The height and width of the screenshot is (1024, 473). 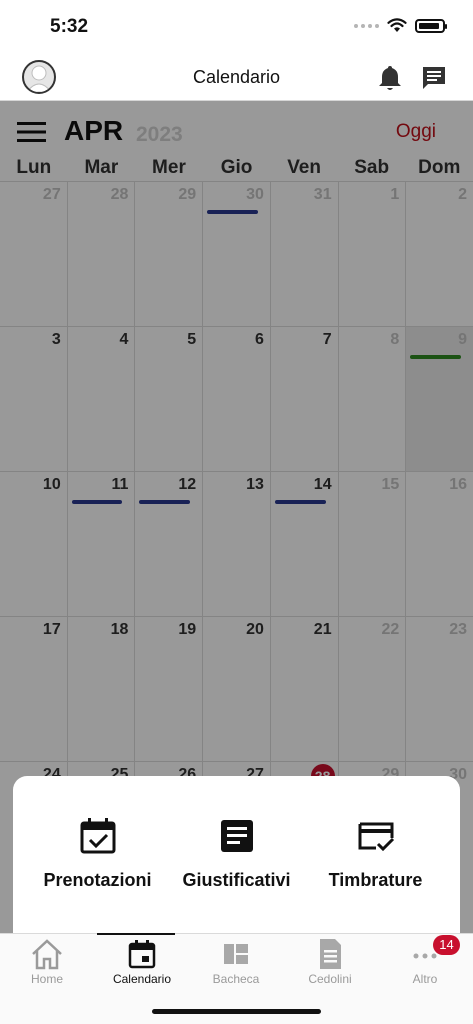 I want to click on bell-icon, so click(x=390, y=78).